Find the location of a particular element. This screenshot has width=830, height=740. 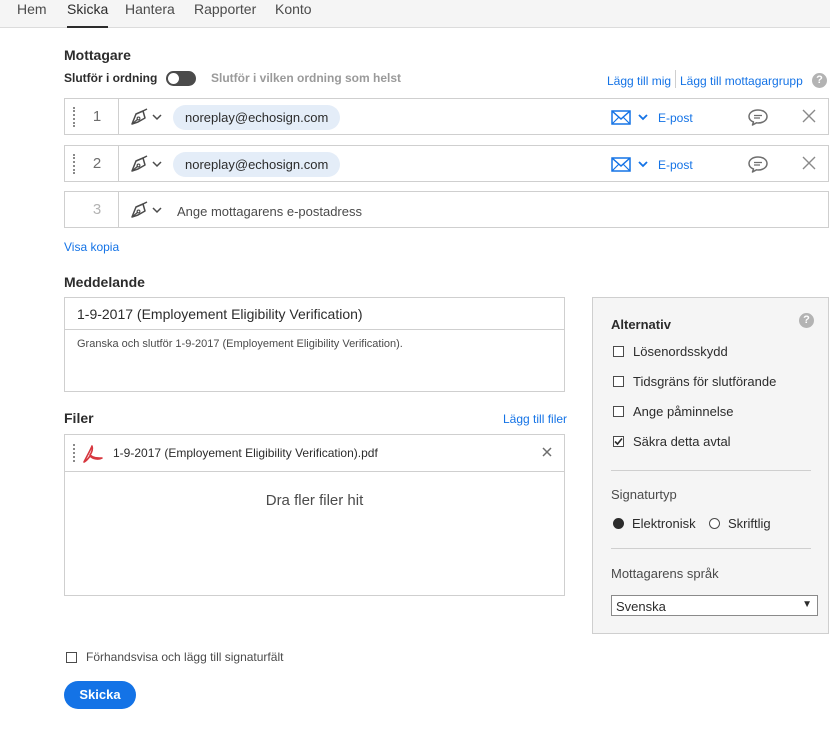

complete-in-order-toggle is located at coordinates (181, 78).